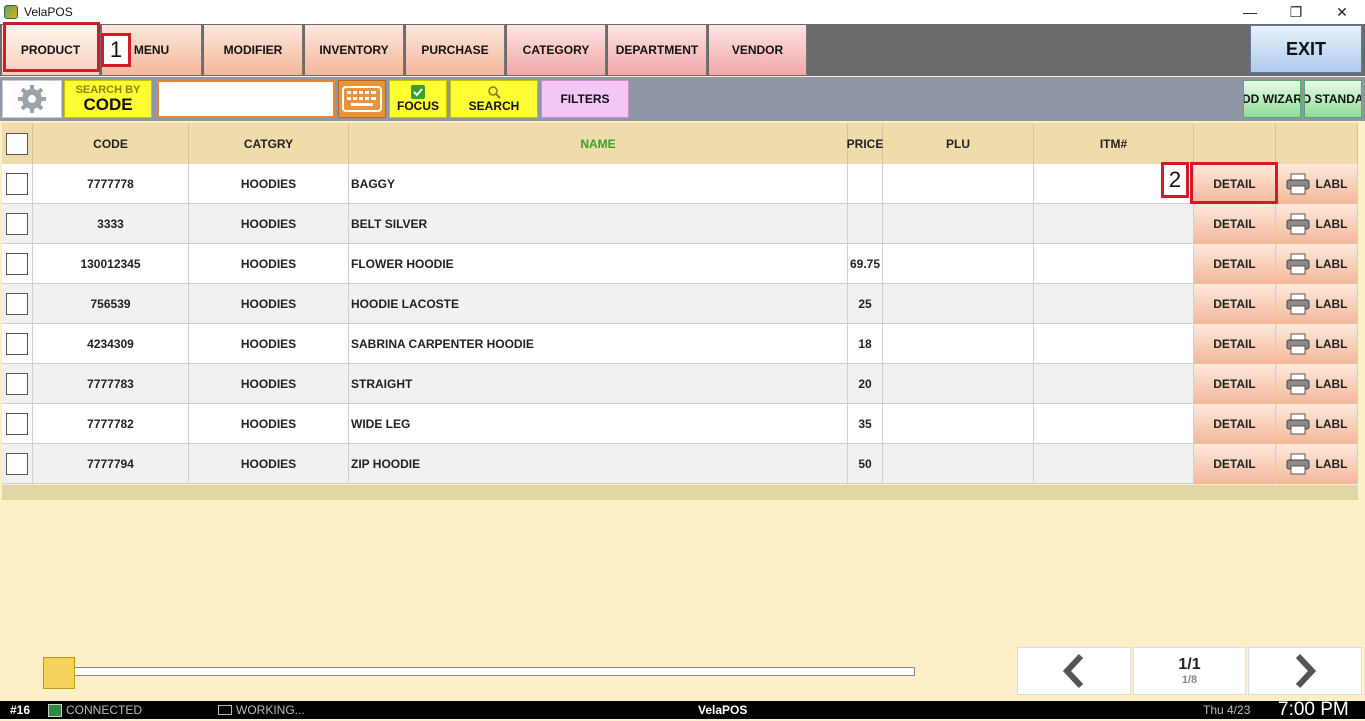  Describe the element at coordinates (111, 264) in the screenshot. I see `cell-code: 130012345` at that location.